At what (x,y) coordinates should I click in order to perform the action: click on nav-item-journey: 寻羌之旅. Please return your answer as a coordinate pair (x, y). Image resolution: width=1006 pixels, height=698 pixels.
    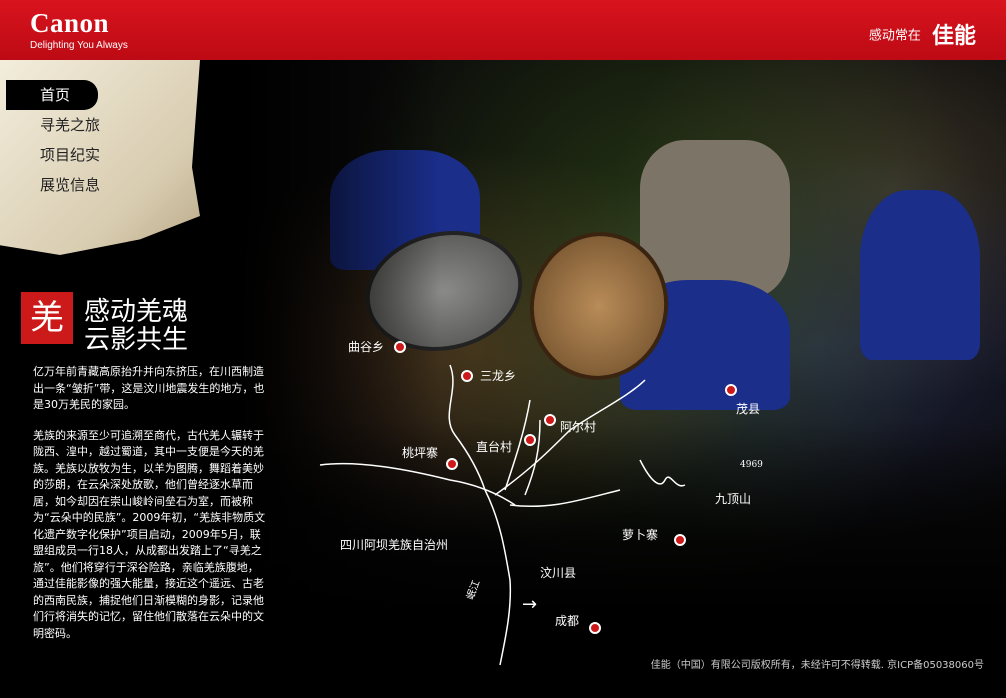
    Looking at the image, I should click on (100, 125).